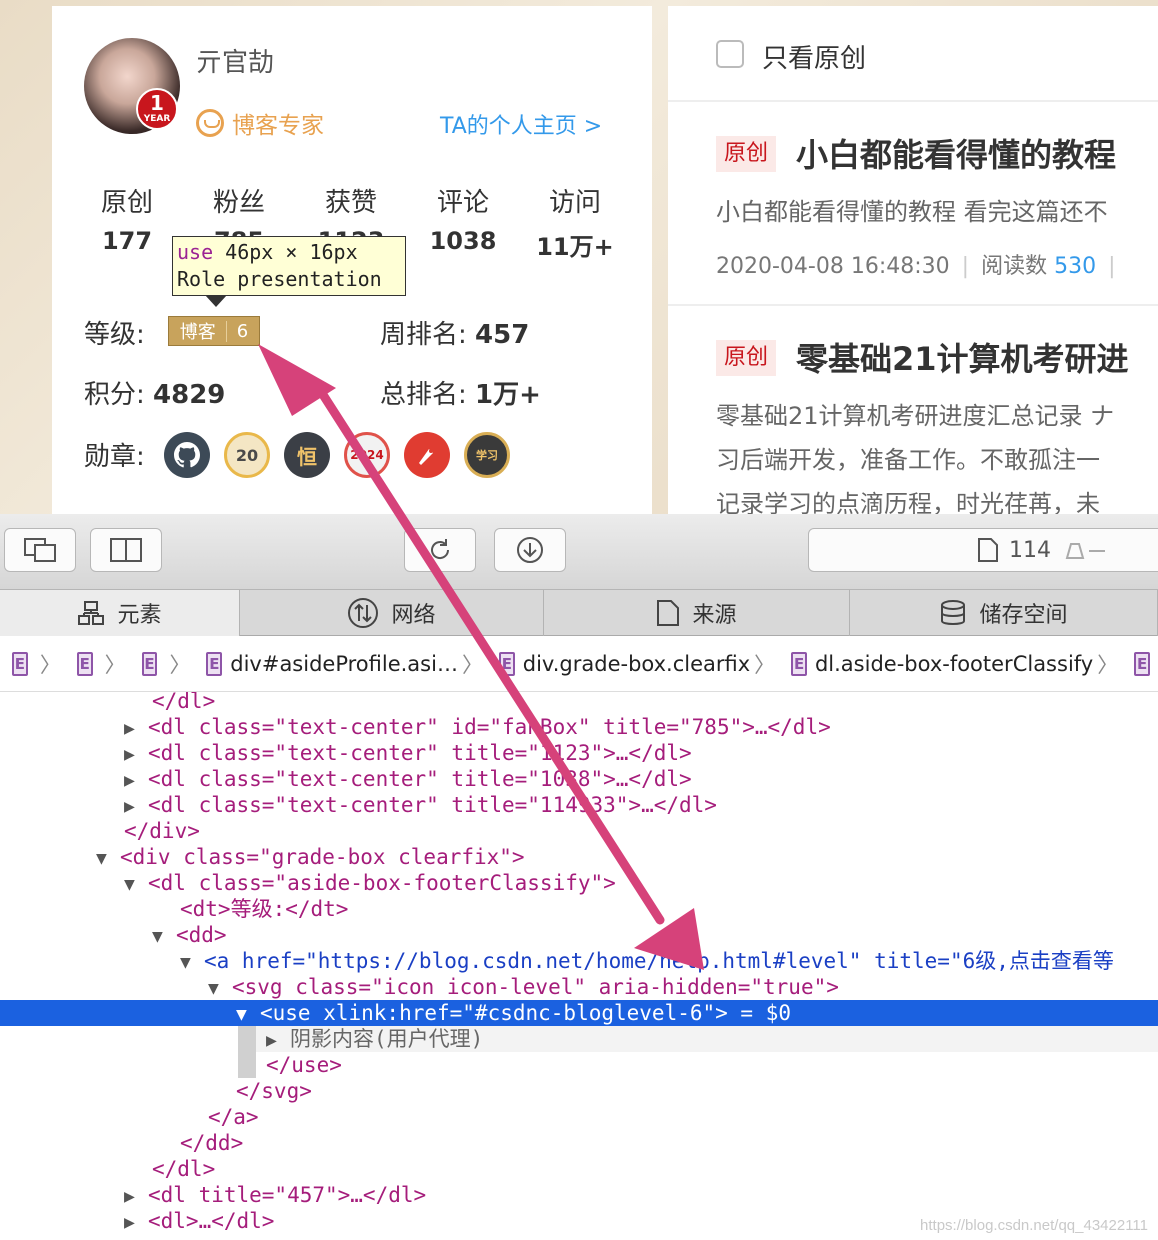  I want to click on watermark: https://blog.csdn.net/qq_43422111, so click(1034, 1225).